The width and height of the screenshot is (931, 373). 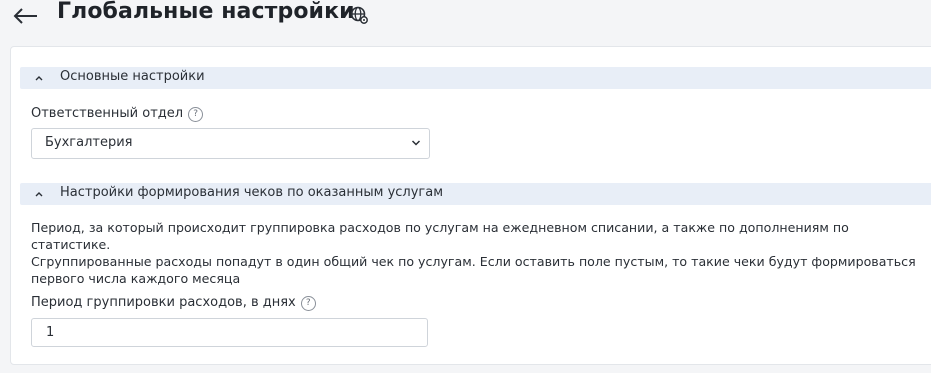 What do you see at coordinates (107, 113) in the screenshot?
I see `department-label-text: Ответственный отдел` at bounding box center [107, 113].